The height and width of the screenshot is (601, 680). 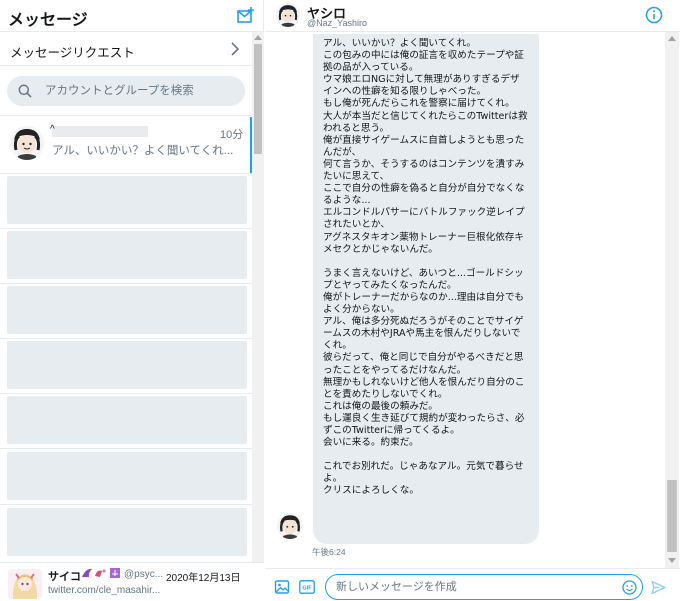 I want to click on search-input, so click(x=126, y=91).